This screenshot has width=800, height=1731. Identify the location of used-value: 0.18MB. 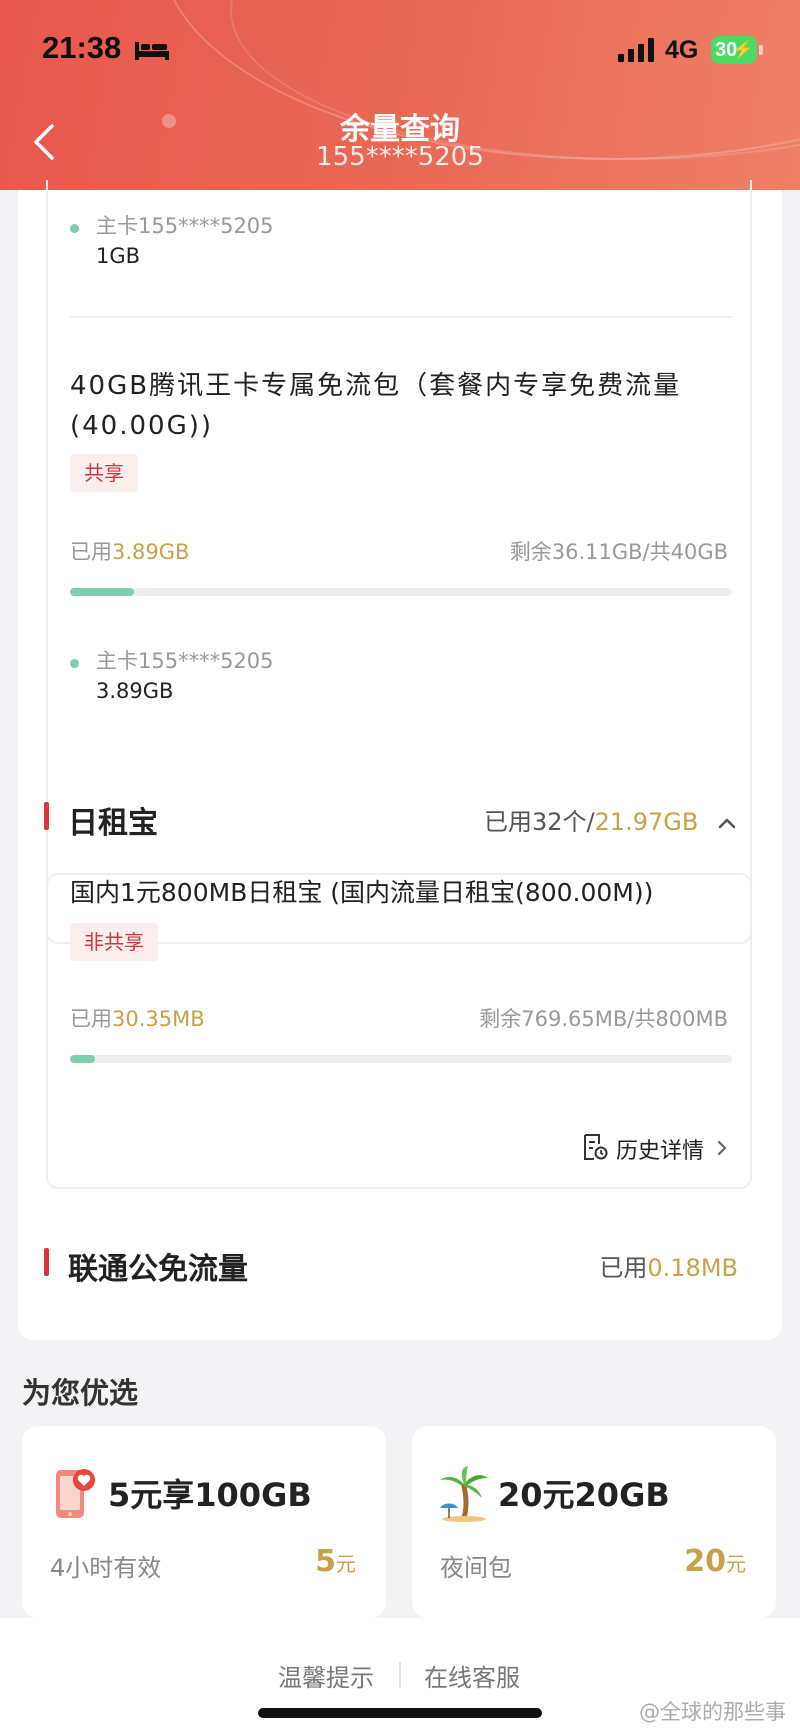
(692, 1268).